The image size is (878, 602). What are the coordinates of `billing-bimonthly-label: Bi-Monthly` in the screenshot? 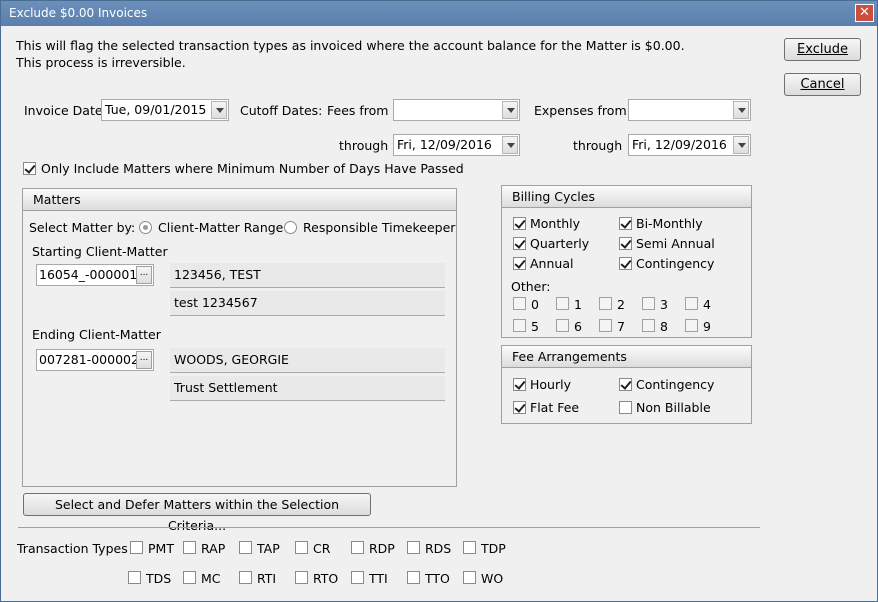 It's located at (669, 223).